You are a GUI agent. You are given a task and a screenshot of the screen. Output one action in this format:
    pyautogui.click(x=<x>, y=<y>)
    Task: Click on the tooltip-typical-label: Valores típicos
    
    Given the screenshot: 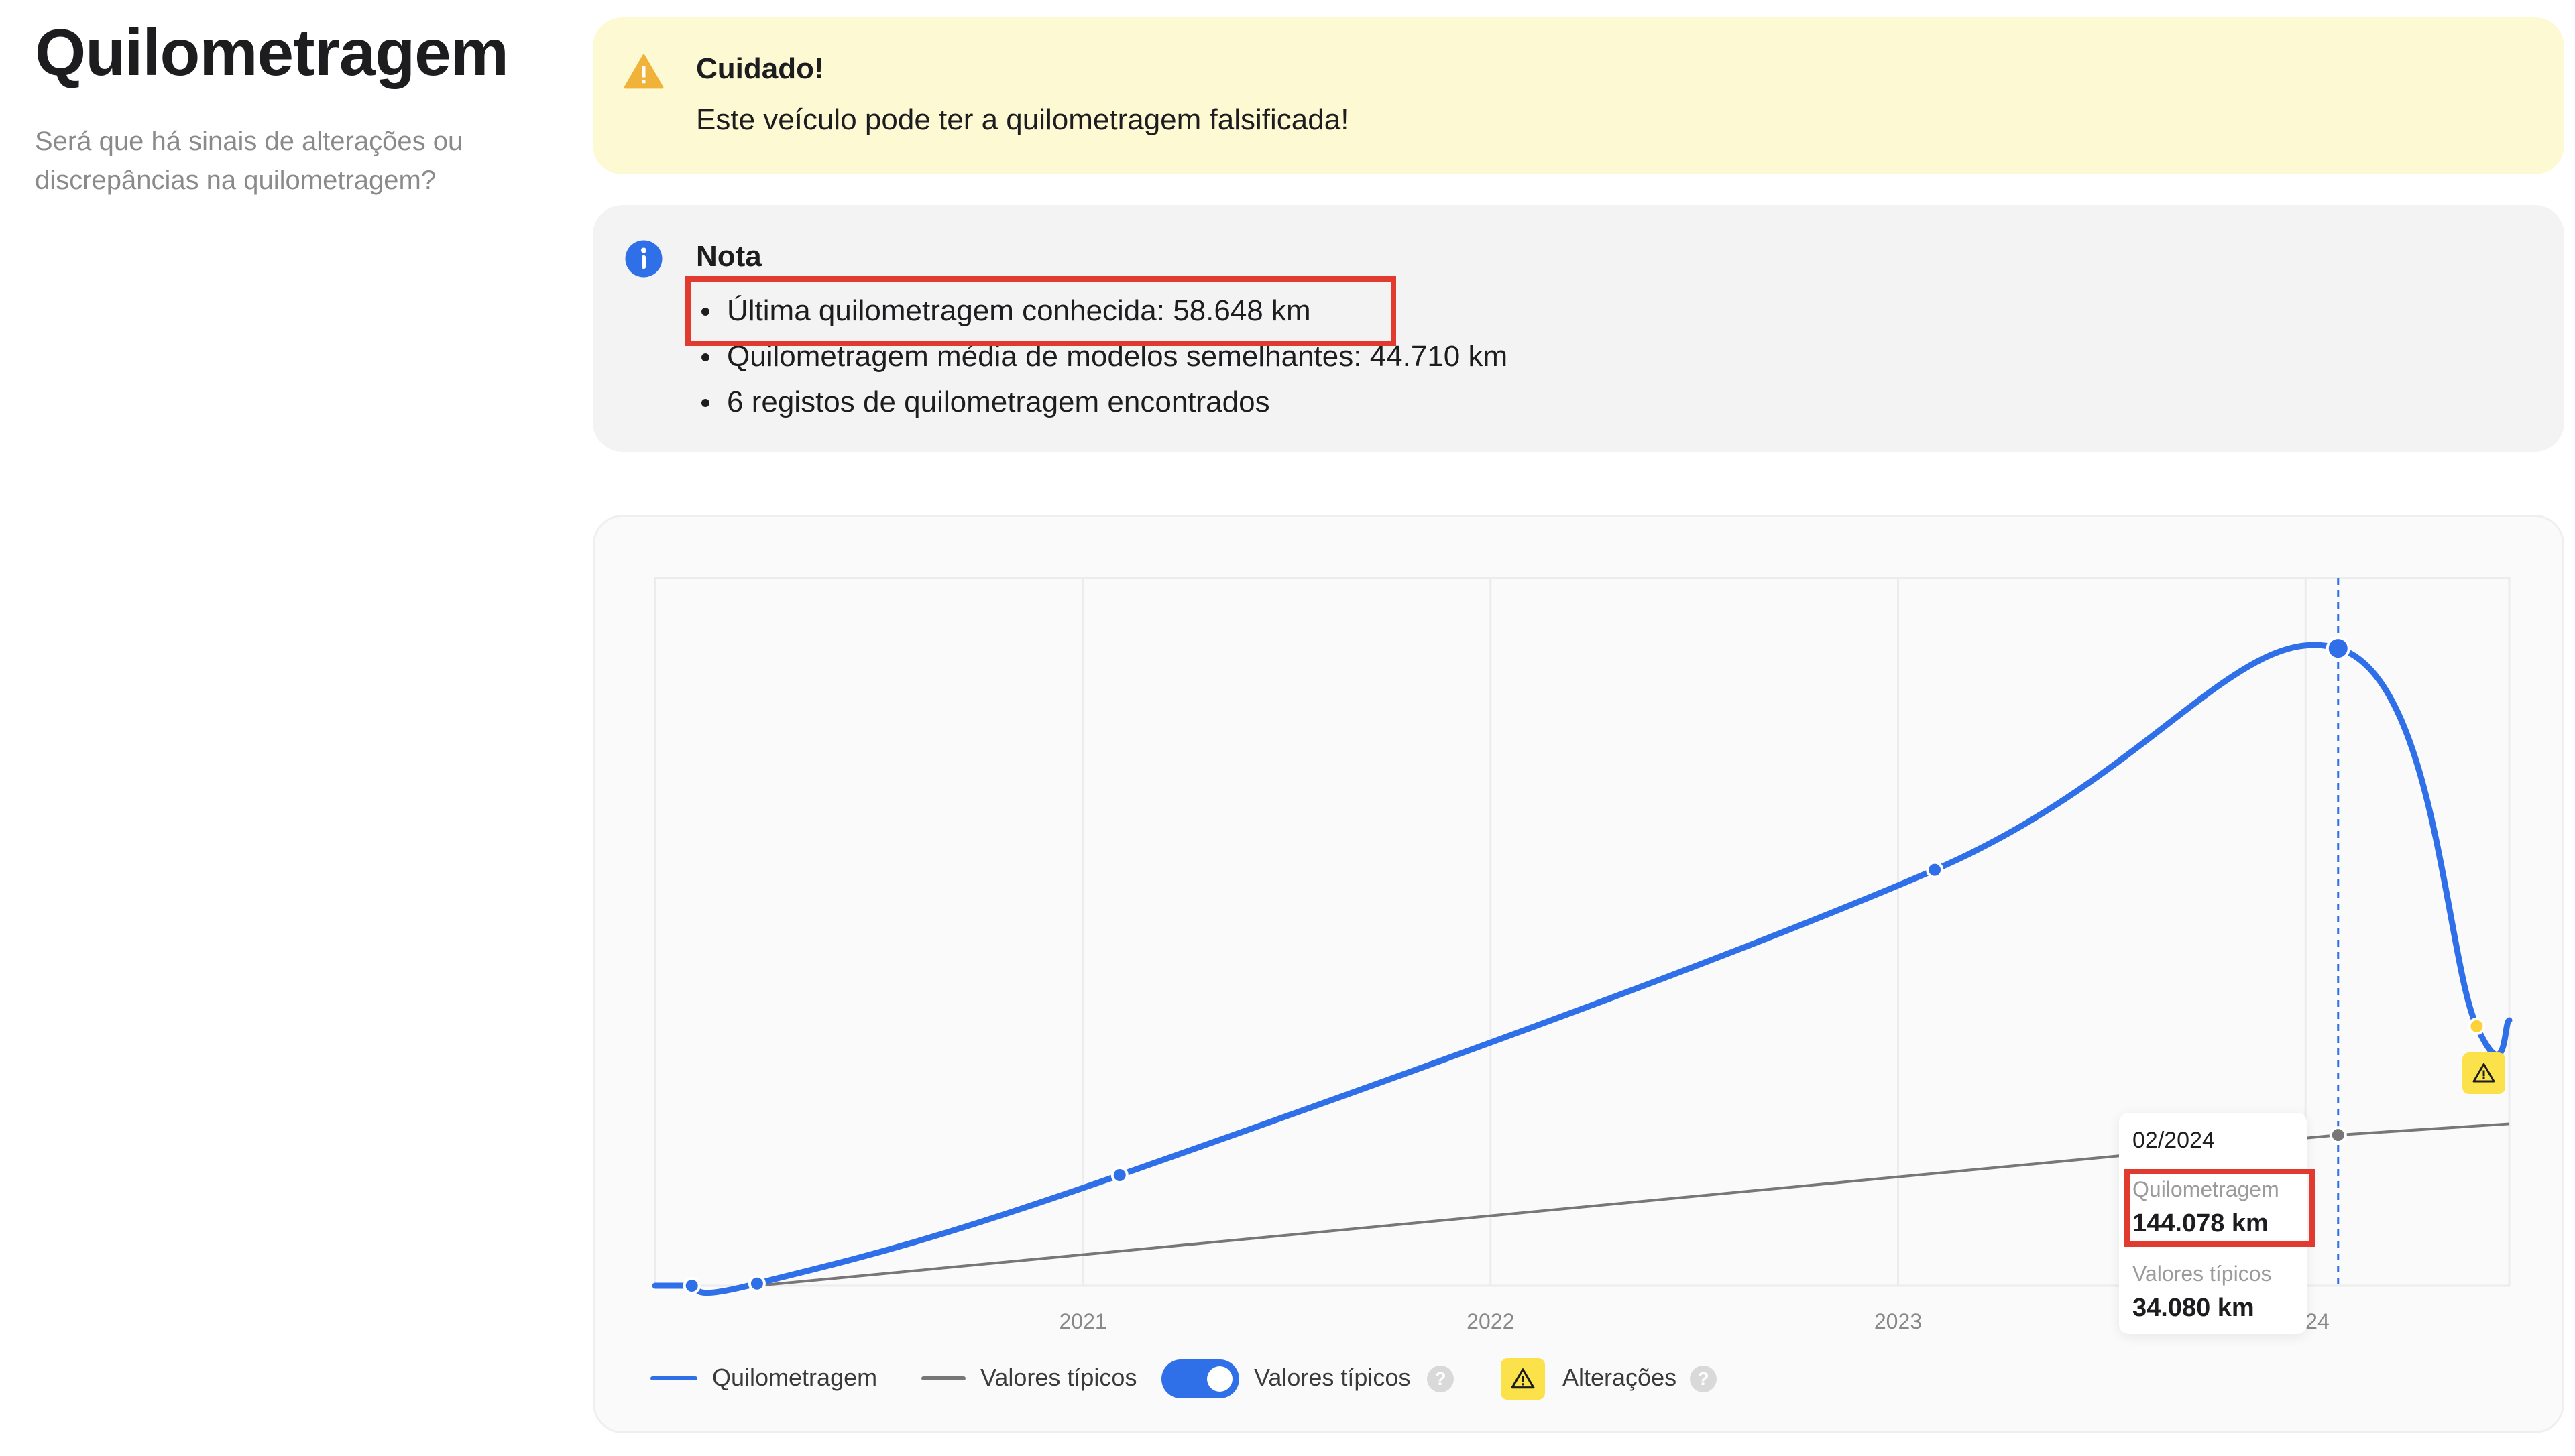 What is the action you would take?
    pyautogui.click(x=2202, y=1274)
    